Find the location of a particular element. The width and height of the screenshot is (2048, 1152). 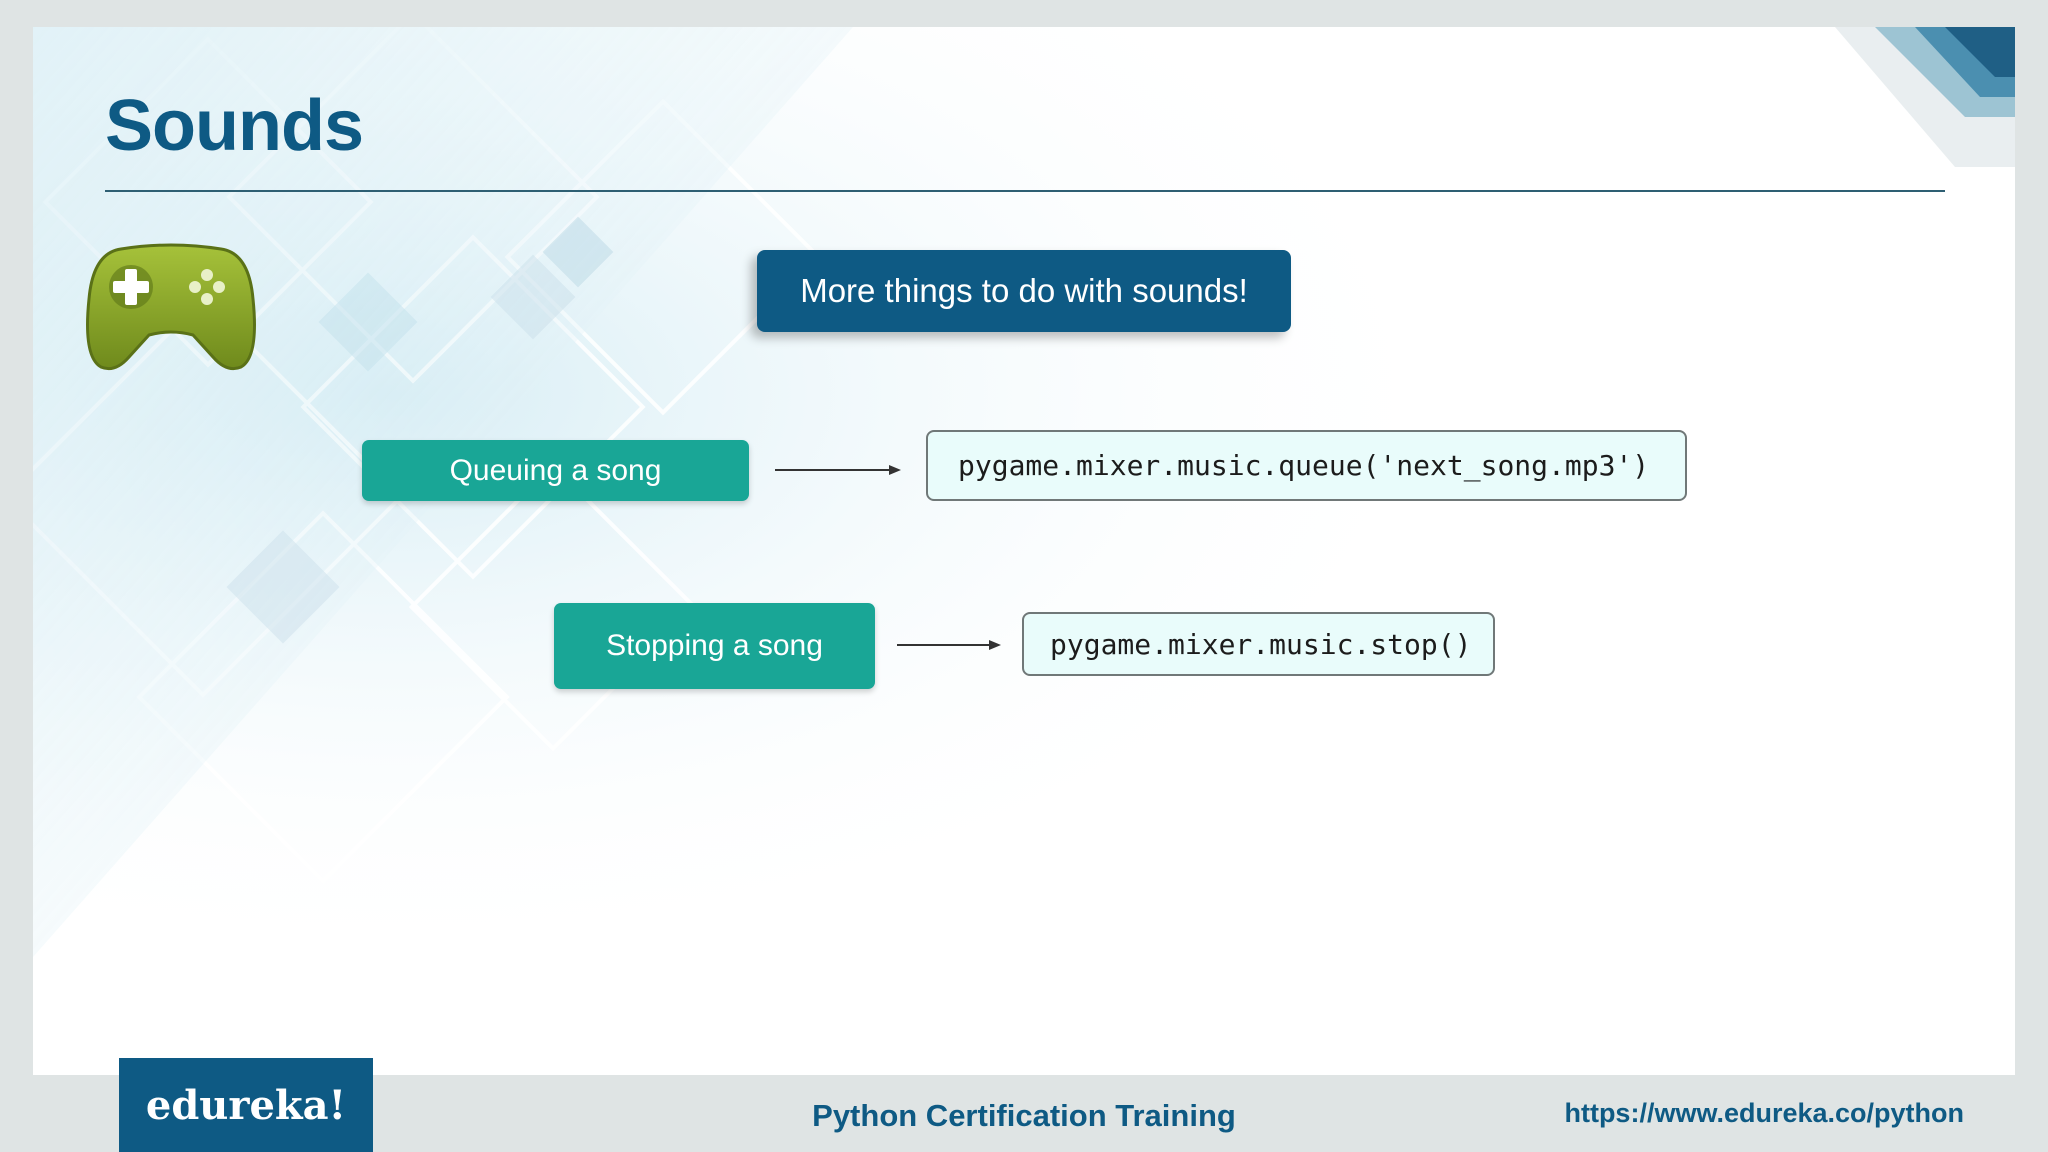

slide-title: Sounds is located at coordinates (234, 126).